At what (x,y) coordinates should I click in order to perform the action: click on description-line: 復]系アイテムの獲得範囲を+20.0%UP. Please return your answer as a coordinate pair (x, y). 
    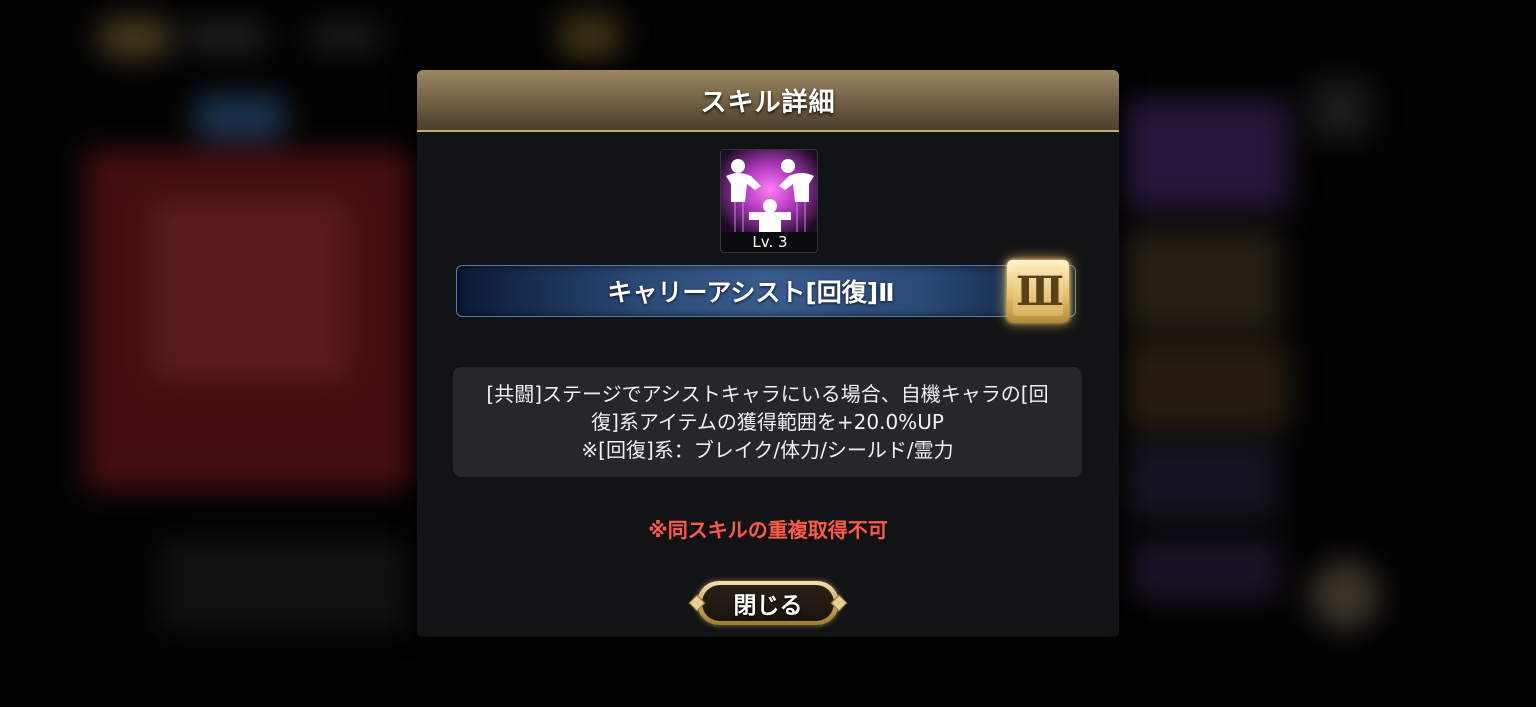
    Looking at the image, I should click on (767, 422).